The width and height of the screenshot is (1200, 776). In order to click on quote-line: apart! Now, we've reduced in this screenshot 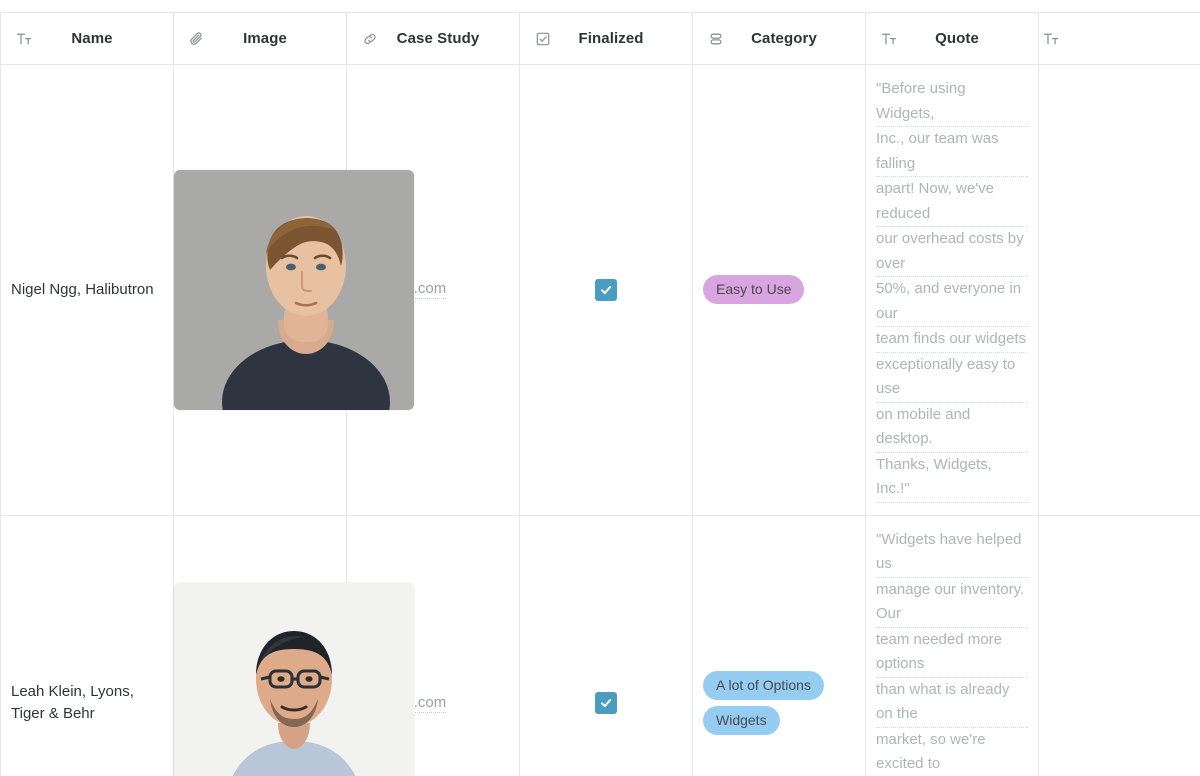, I will do `click(952, 202)`.